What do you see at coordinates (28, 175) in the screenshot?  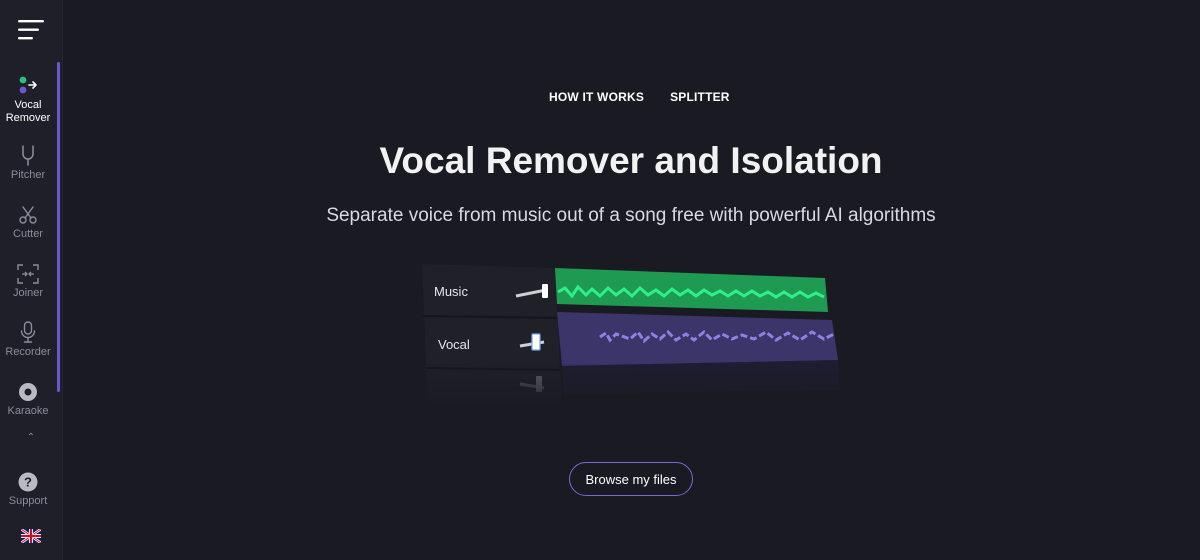 I see `sidebar-item-label: Pitcher` at bounding box center [28, 175].